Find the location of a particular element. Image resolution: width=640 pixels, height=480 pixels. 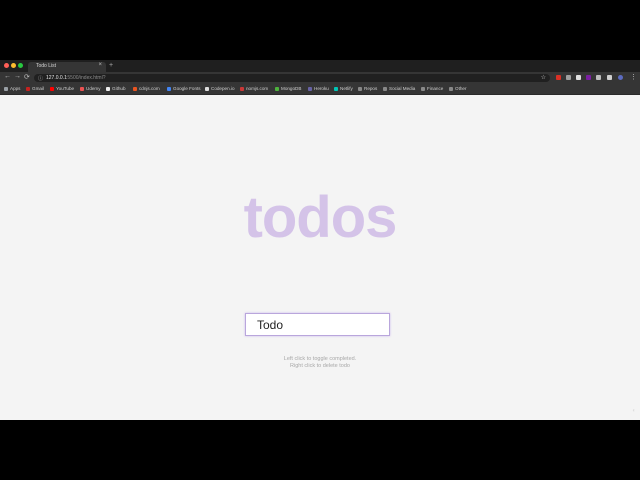

bookmark-label: Finance is located at coordinates (435, 88).